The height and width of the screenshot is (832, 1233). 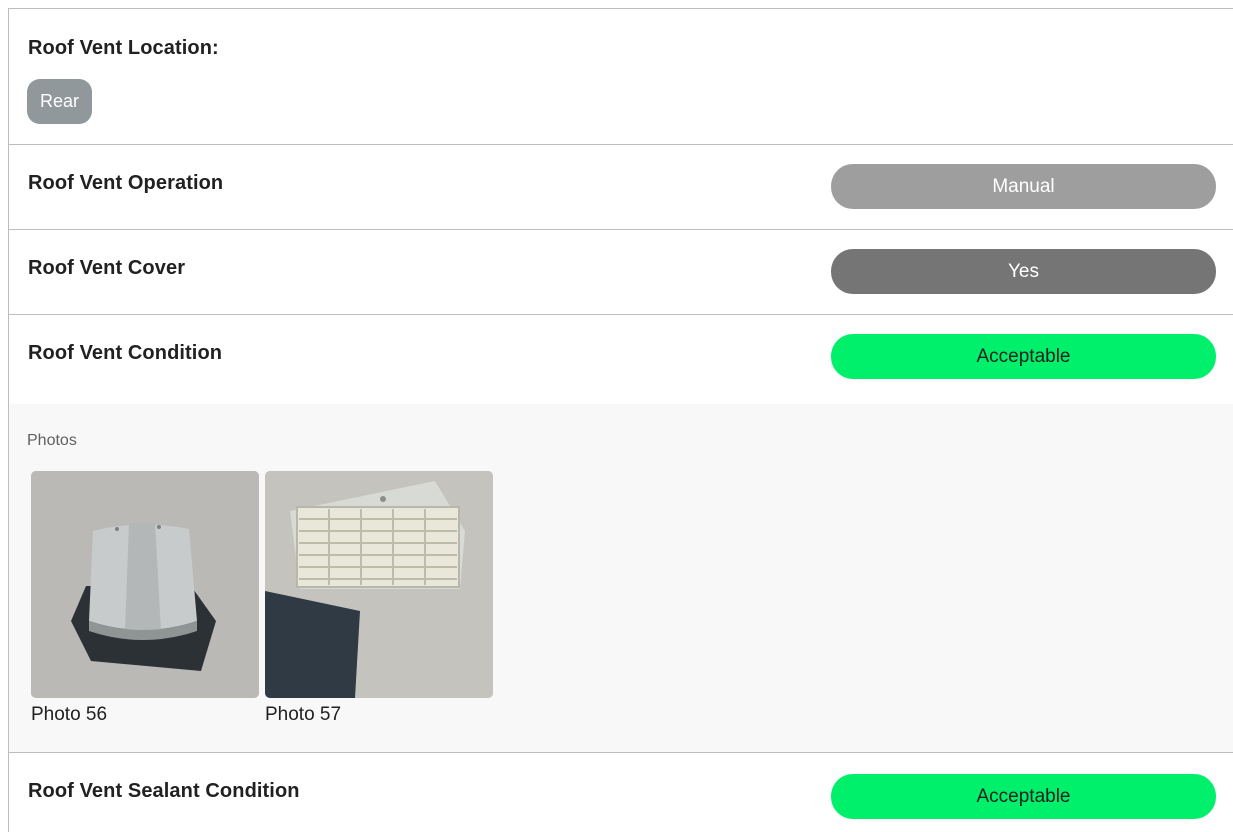 I want to click on roof-vent-operation-pill: Manual, so click(x=1023, y=186).